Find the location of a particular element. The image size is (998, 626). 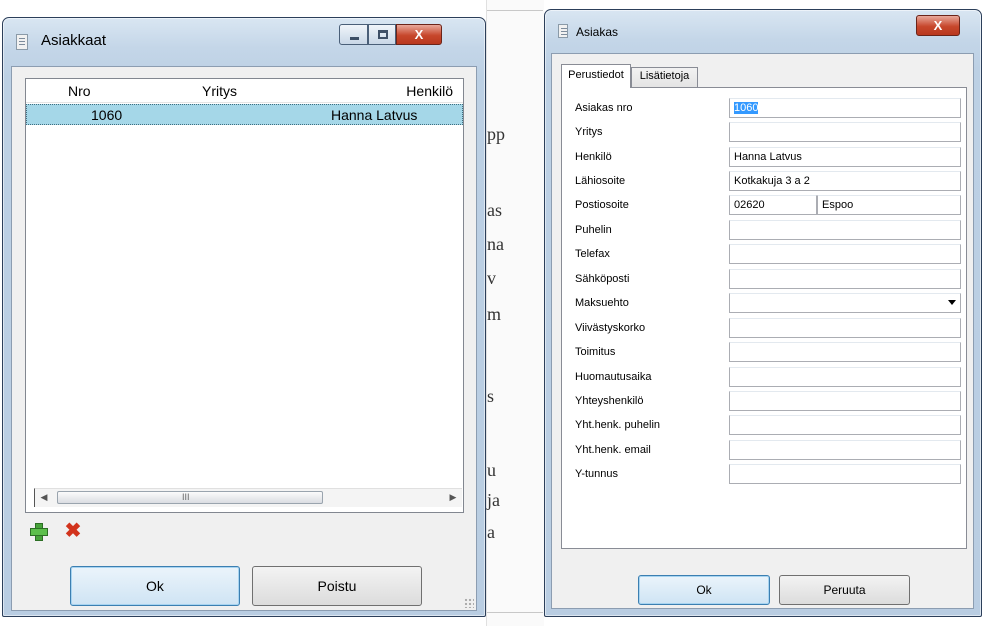

column-header-yritys: Yritys is located at coordinates (219, 91).